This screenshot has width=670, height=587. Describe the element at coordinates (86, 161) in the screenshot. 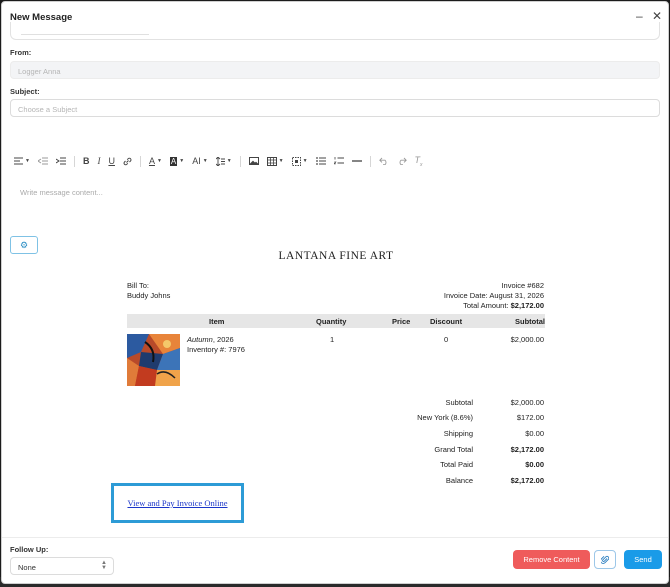

I see `bold-icon: B` at that location.